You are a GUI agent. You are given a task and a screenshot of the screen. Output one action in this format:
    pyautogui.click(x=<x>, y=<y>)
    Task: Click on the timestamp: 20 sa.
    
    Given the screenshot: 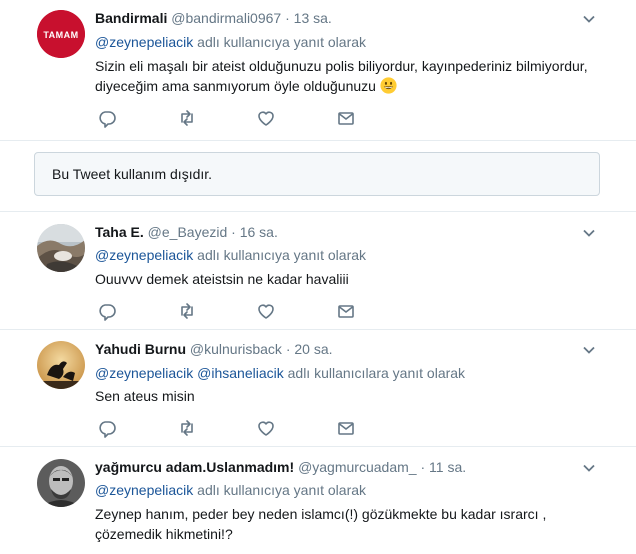 What is the action you would take?
    pyautogui.click(x=313, y=349)
    